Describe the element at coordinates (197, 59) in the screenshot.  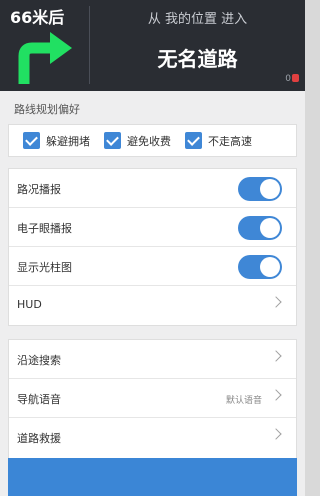
I see `road-name: 无名道路` at that location.